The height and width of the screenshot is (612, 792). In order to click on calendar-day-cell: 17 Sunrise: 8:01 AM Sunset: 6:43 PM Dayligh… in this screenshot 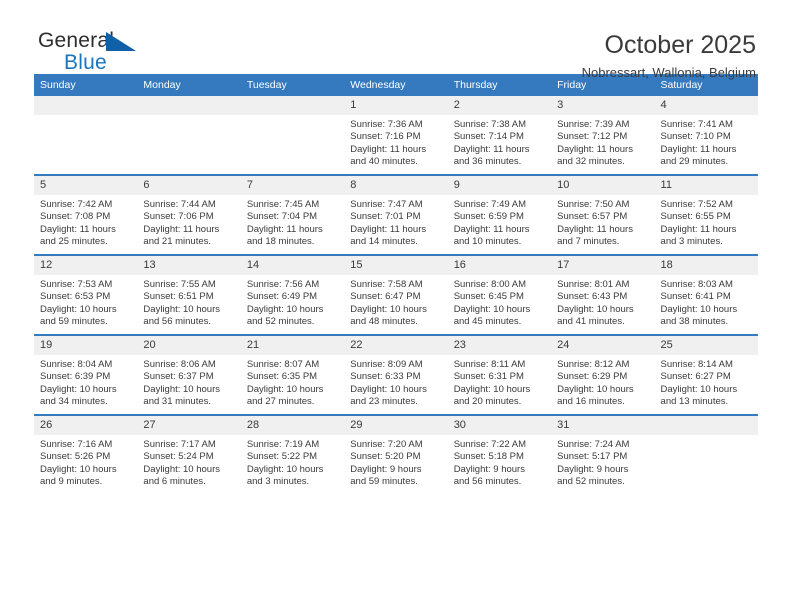, I will do `click(603, 294)`.